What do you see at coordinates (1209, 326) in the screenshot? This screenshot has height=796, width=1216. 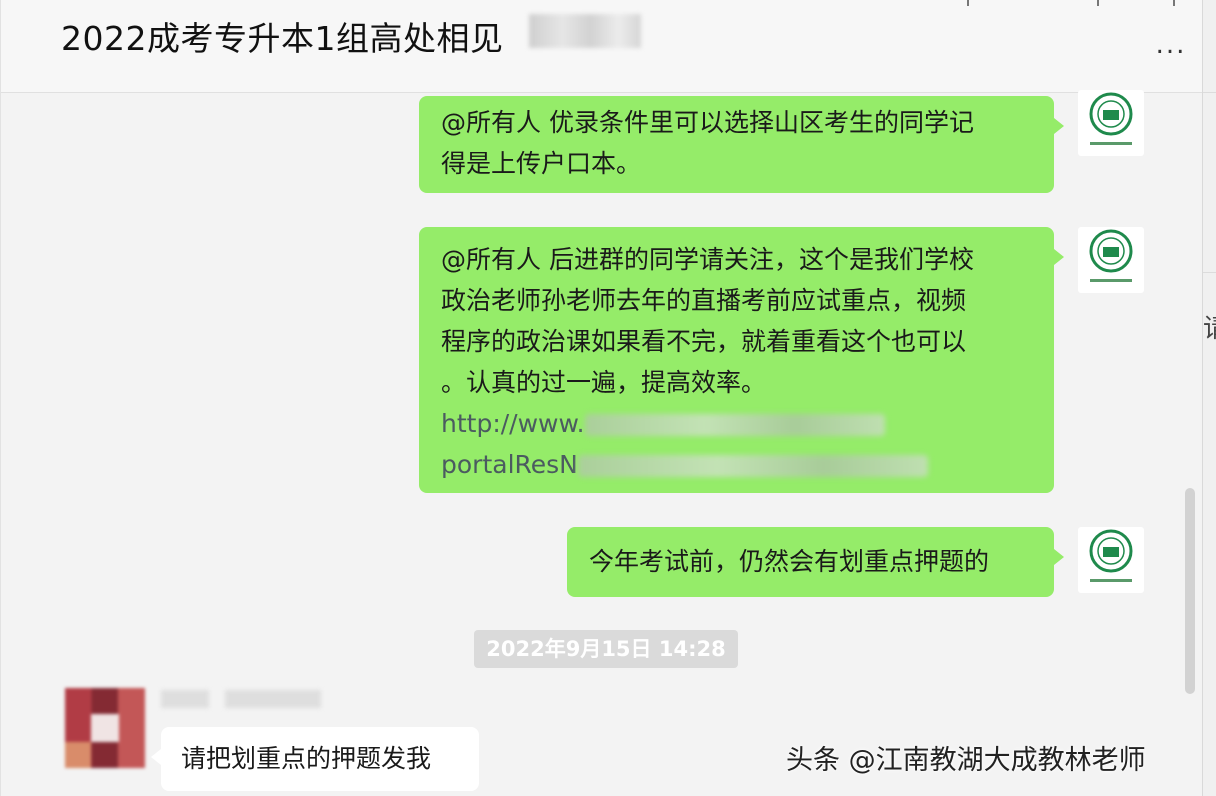 I see `side-panel-text: 请` at bounding box center [1209, 326].